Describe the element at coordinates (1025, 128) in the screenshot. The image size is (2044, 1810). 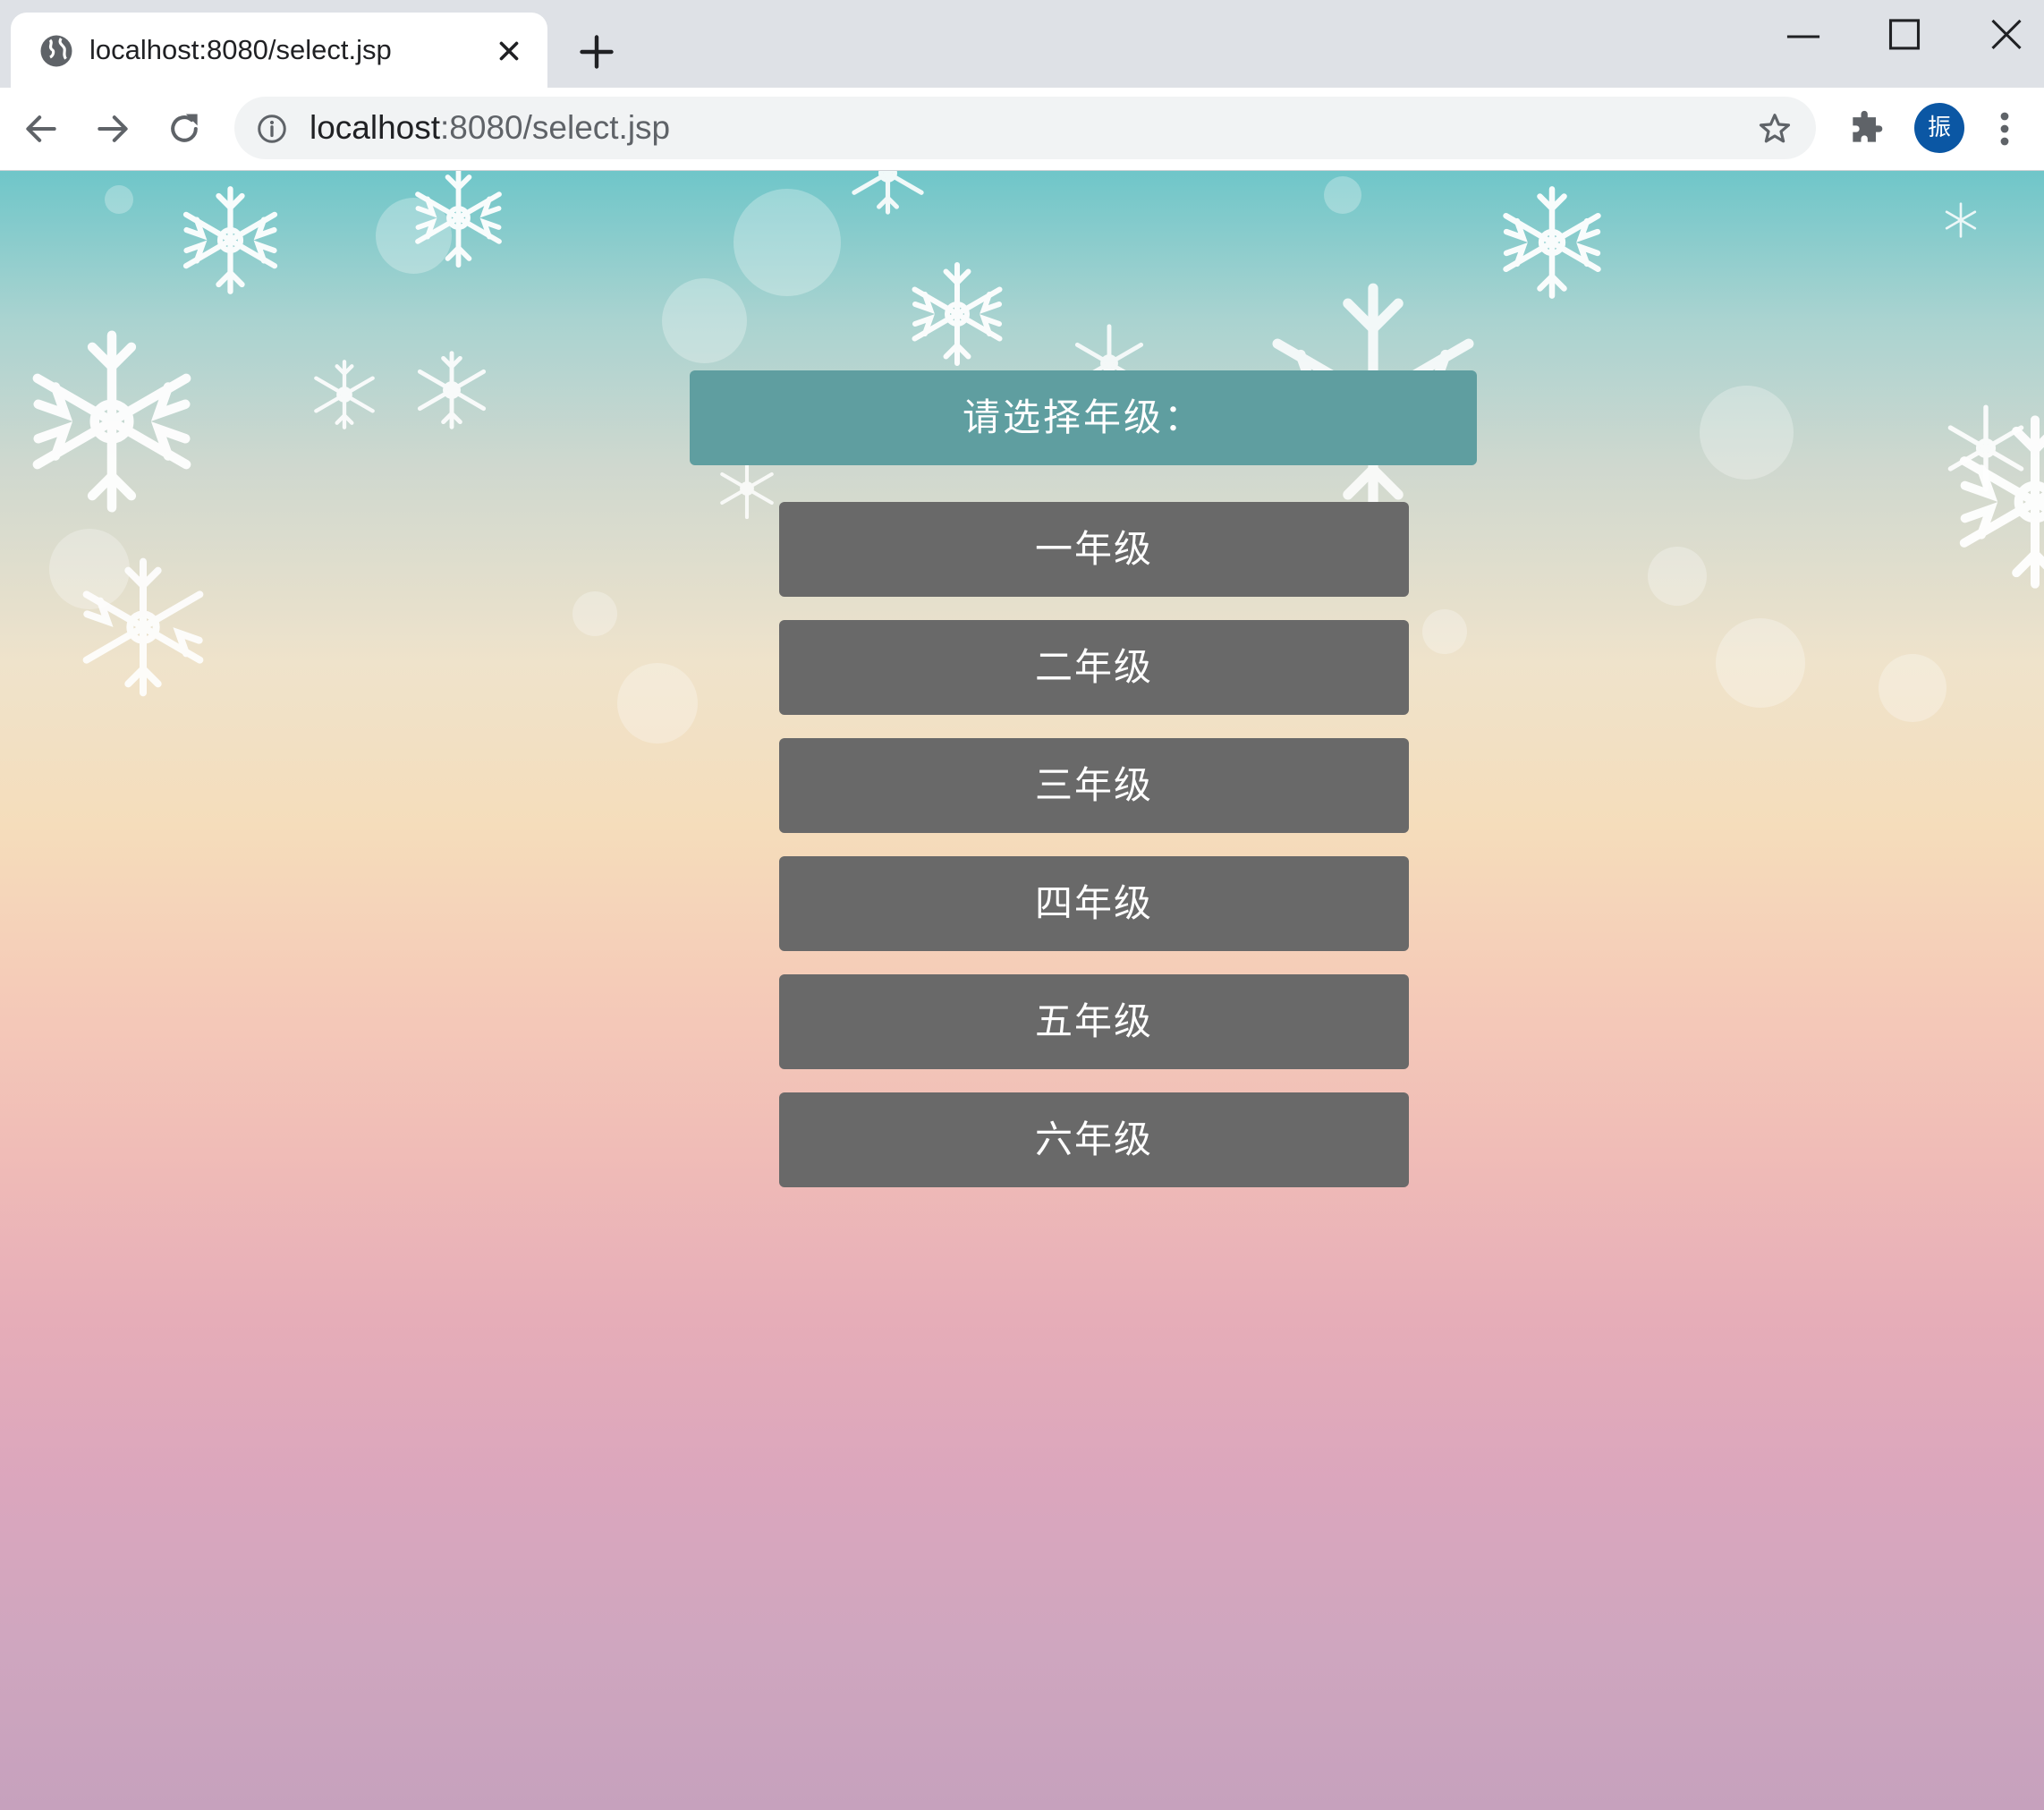
I see `address-bar: localhost:8080/select.jsp` at that location.